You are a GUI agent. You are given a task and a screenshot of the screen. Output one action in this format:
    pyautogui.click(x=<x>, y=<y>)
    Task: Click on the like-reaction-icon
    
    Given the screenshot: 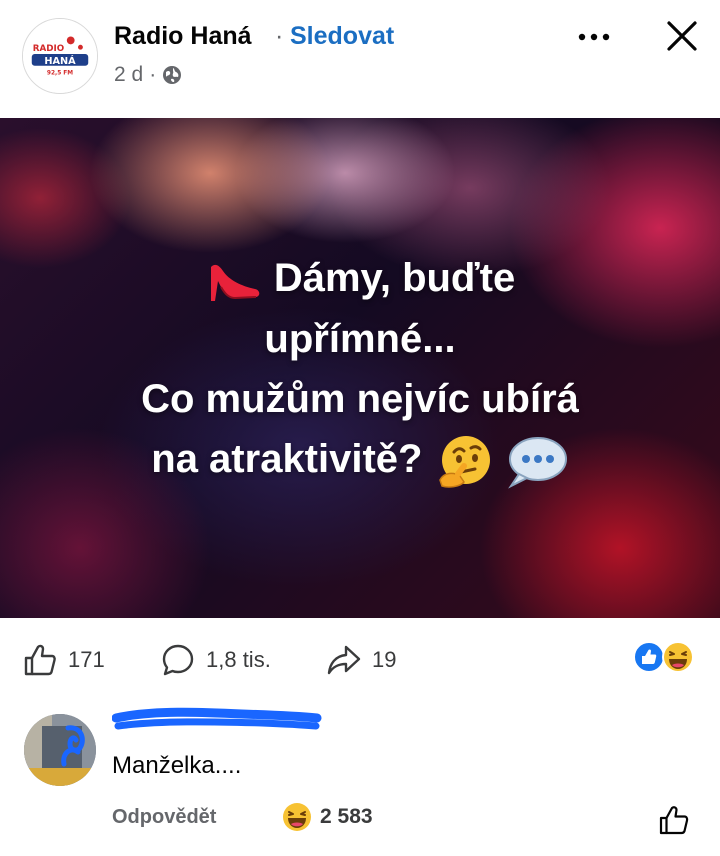 What is the action you would take?
    pyautogui.click(x=649, y=657)
    